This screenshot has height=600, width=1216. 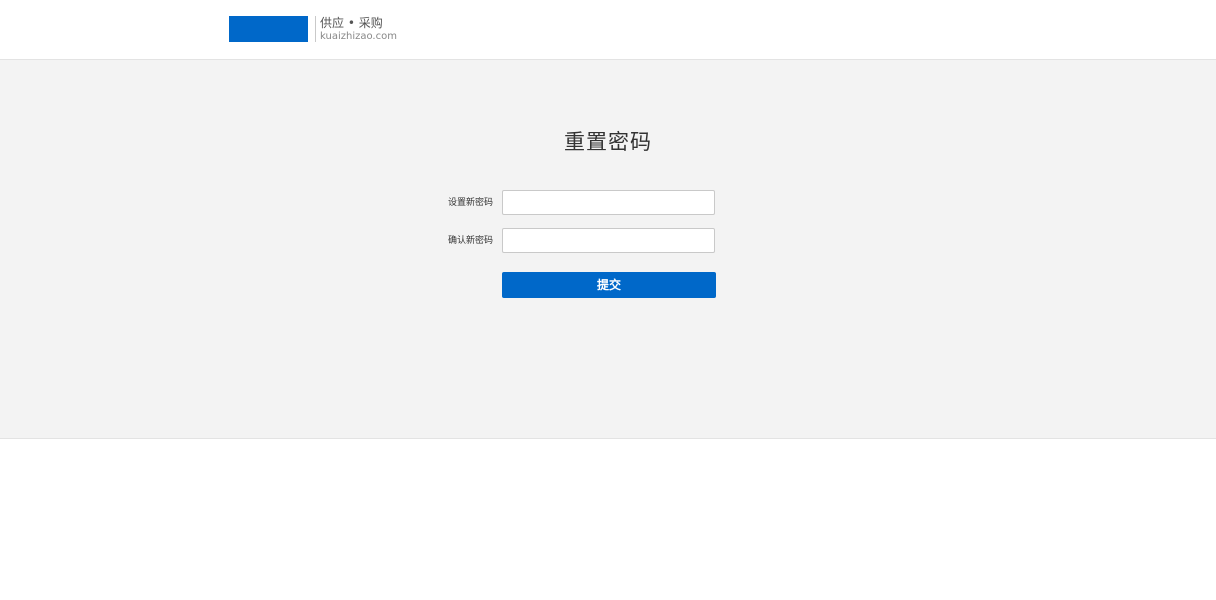 I want to click on confirm-password-input, so click(x=608, y=240).